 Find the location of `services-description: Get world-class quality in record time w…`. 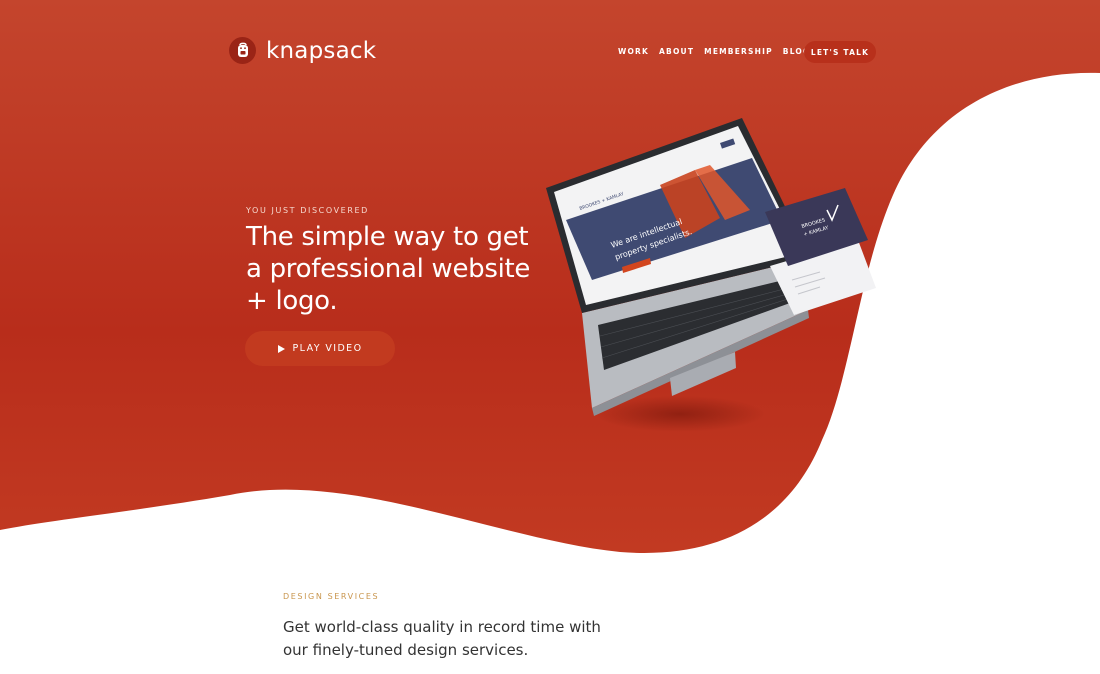

services-description: Get world-class quality in record time w… is located at coordinates (442, 638).